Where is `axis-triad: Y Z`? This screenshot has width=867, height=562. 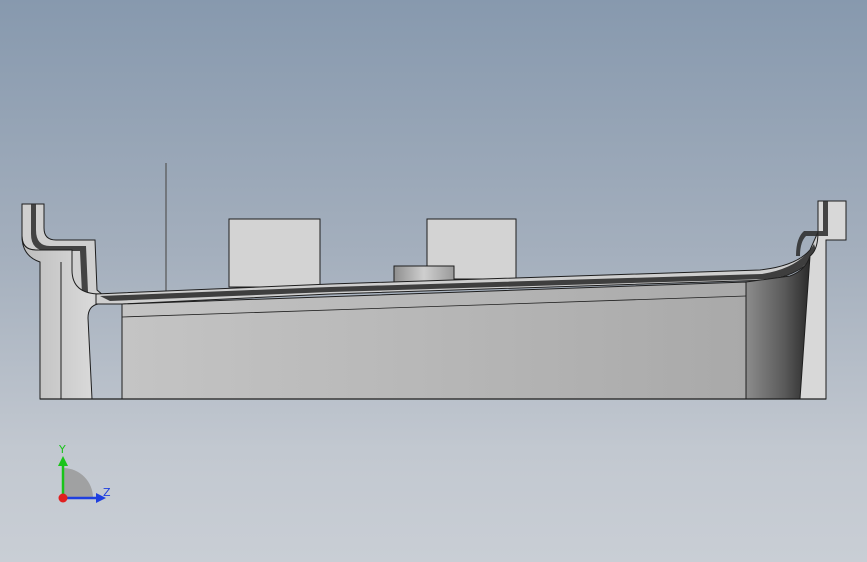
axis-triad: Y Z is located at coordinates (84, 473).